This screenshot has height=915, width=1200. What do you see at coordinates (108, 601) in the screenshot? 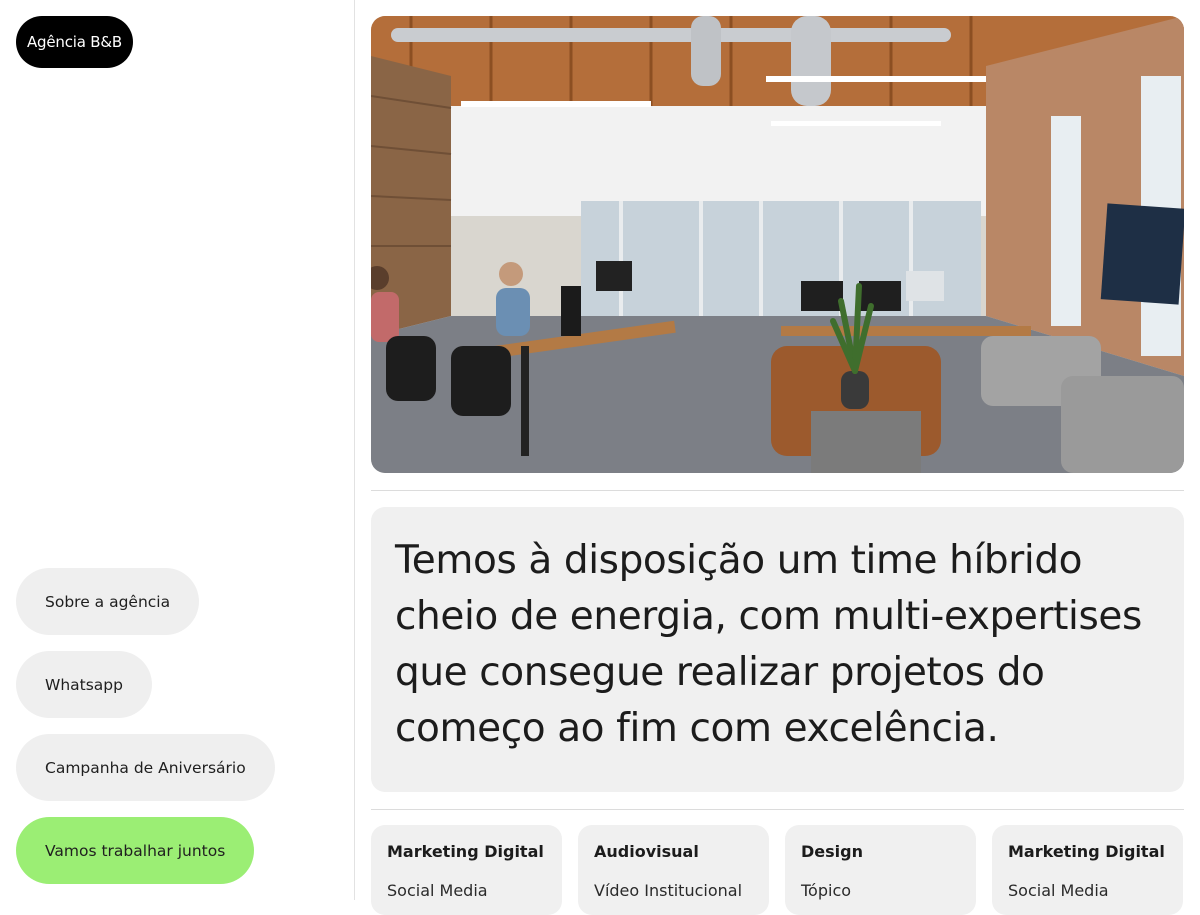
I see `nav-item-sobre: Sobre a agência` at bounding box center [108, 601].